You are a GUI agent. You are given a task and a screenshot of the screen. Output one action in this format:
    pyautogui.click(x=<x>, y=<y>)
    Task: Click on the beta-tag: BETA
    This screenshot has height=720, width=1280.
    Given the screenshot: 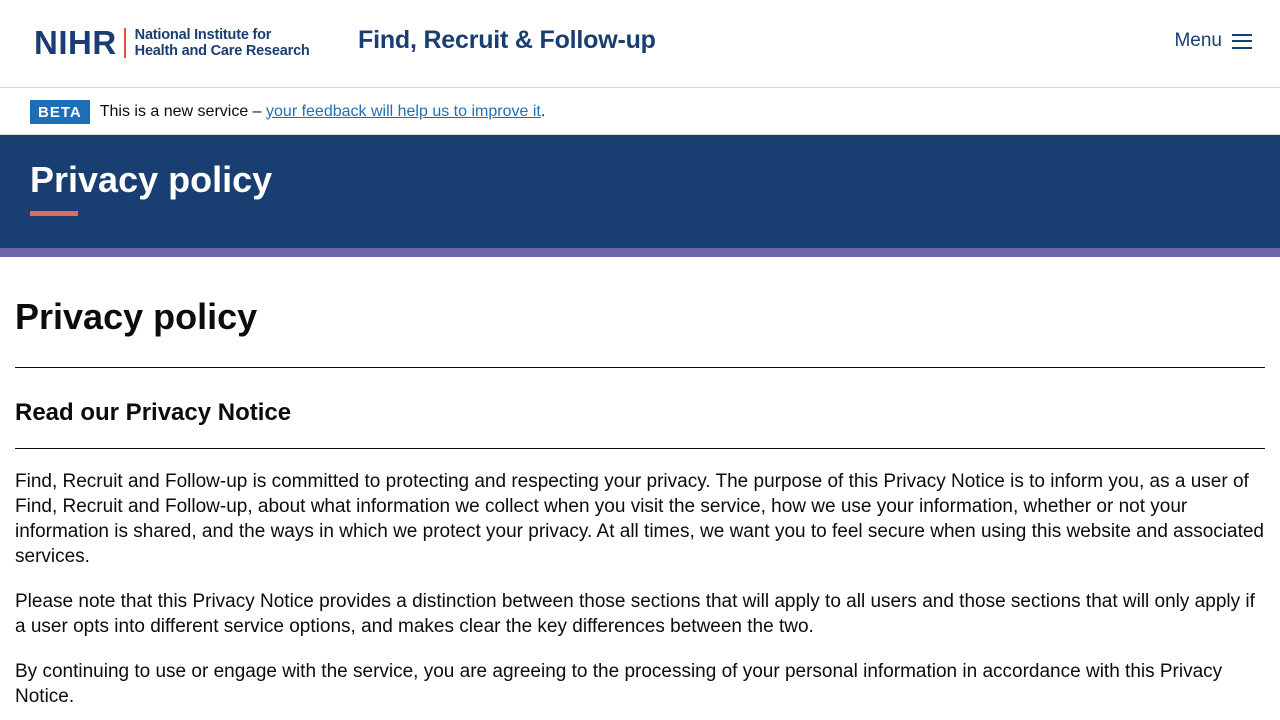 What is the action you would take?
    pyautogui.click(x=60, y=111)
    